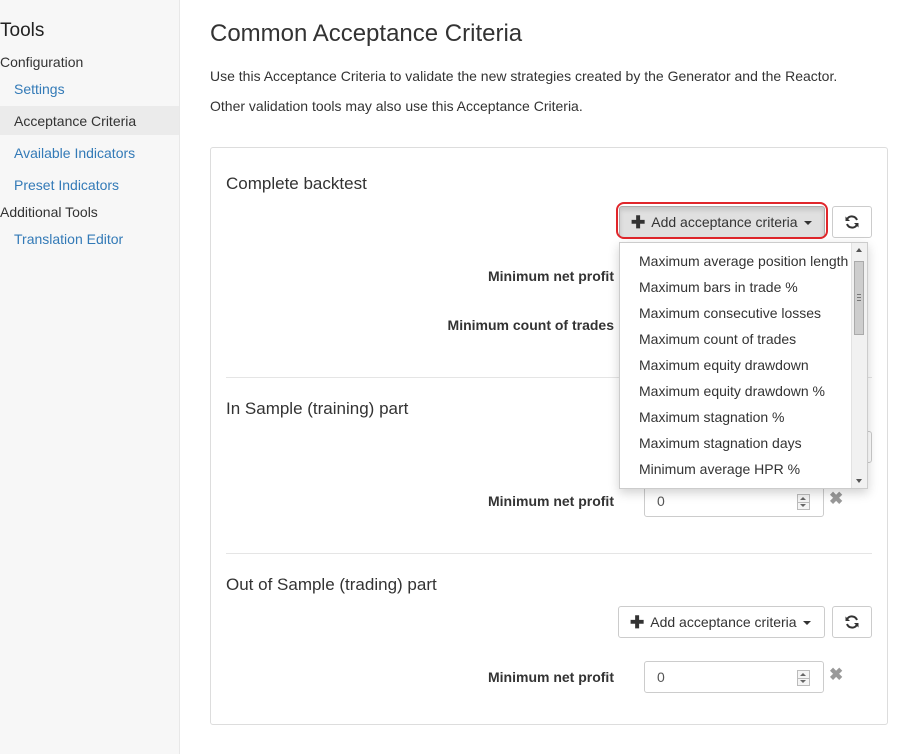  Describe the element at coordinates (720, 443) in the screenshot. I see `dropdown-item: Maximum stagnation days` at that location.